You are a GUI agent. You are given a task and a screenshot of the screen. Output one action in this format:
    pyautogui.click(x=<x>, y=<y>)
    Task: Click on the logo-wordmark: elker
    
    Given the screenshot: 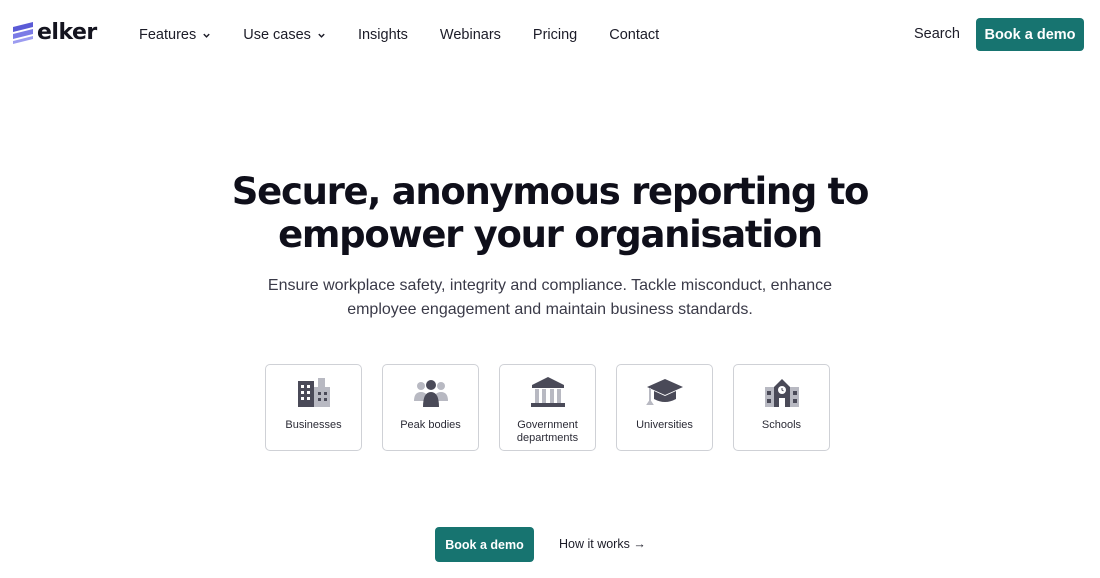 What is the action you would take?
    pyautogui.click(x=67, y=32)
    